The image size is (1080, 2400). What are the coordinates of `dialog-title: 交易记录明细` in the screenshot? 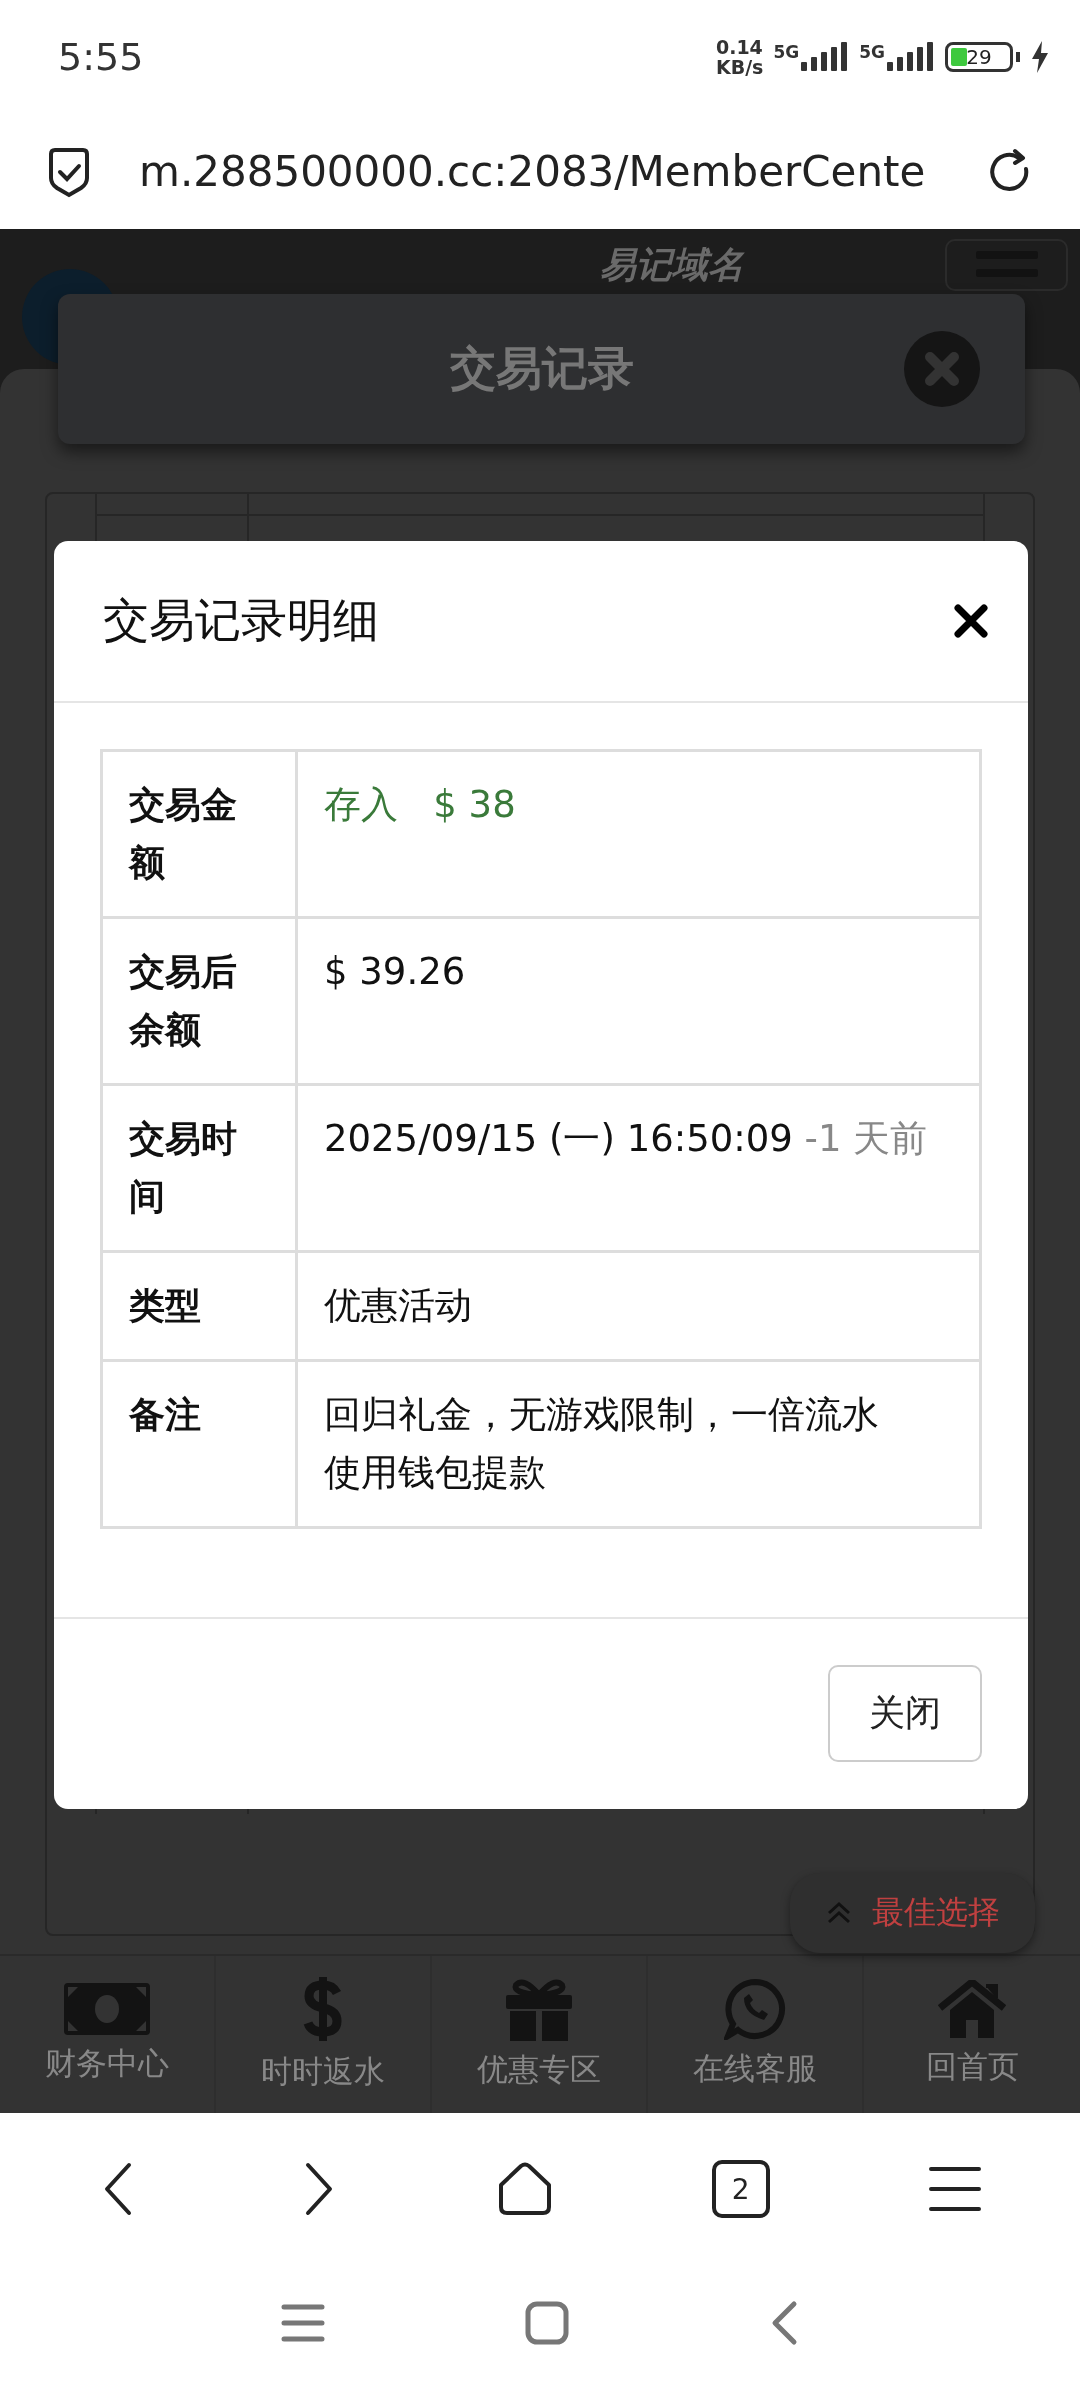 It's located at (241, 620).